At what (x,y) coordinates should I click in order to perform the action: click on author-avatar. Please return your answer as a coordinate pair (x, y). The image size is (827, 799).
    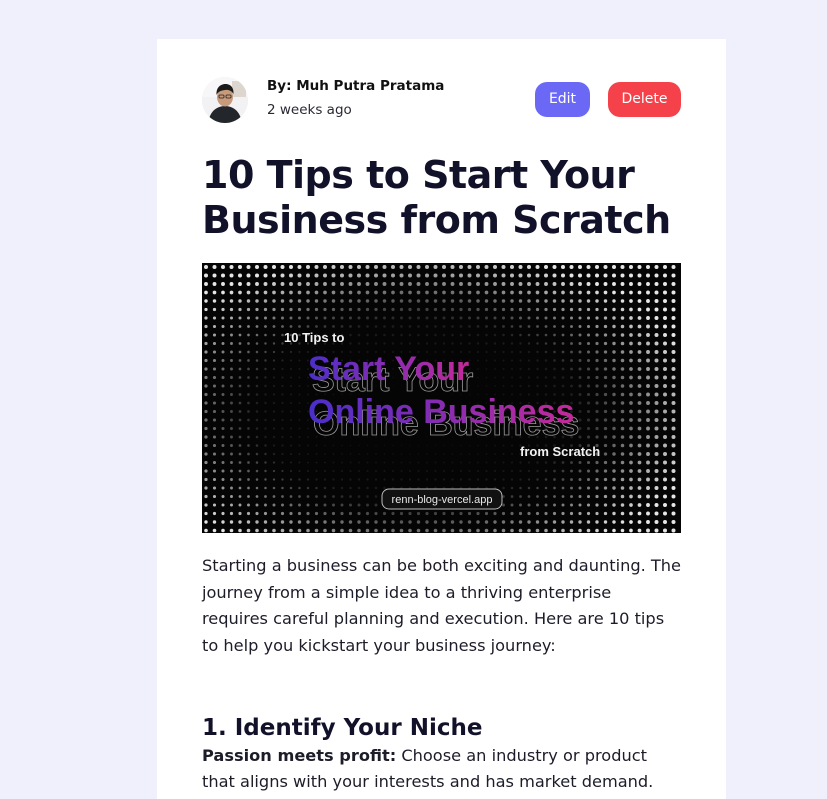
    Looking at the image, I should click on (225, 100).